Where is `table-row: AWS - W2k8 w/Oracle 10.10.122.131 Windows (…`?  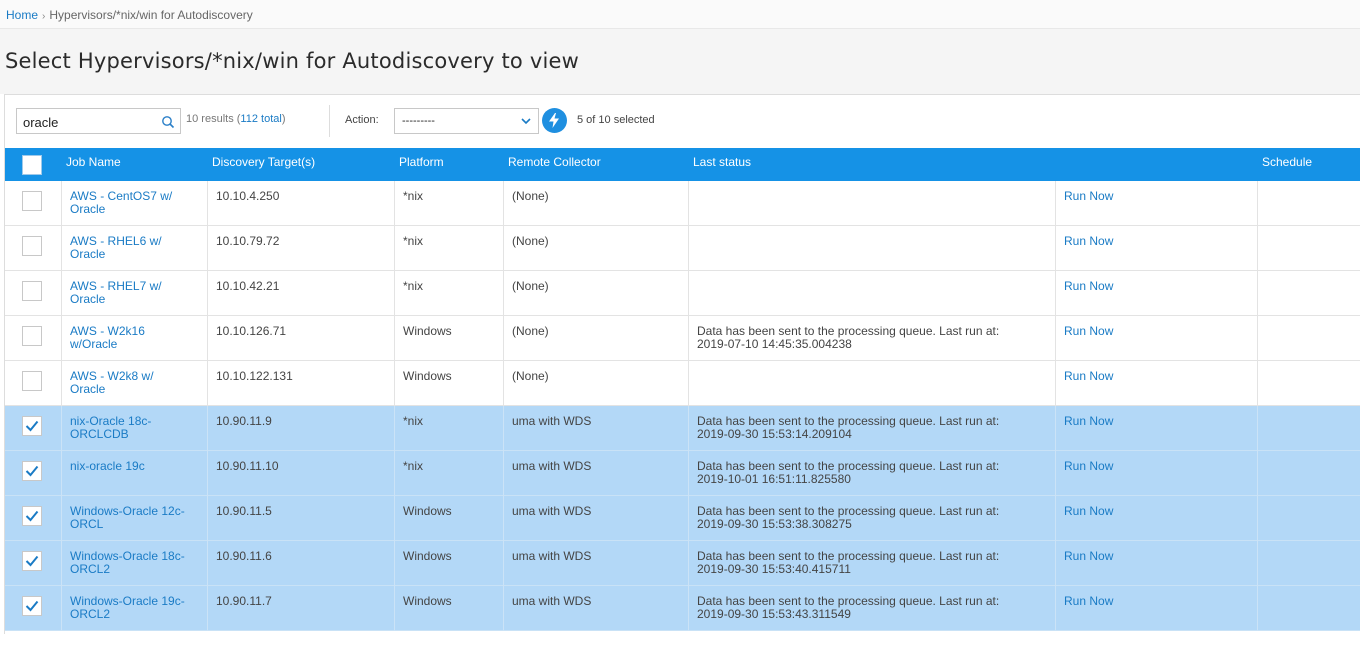 table-row: AWS - W2k8 w/Oracle 10.10.122.131 Windows (… is located at coordinates (682, 383).